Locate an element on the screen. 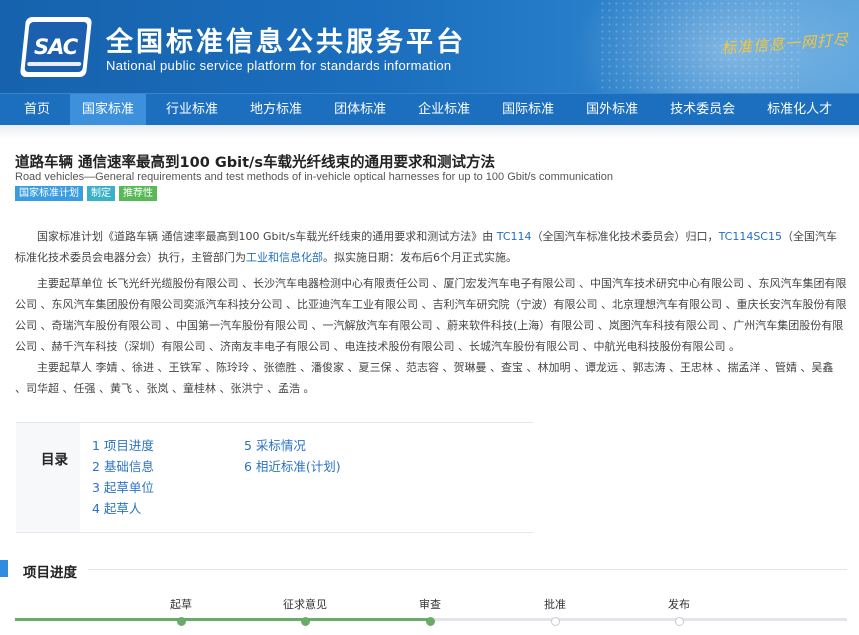 The image size is (859, 635). step-label: 审查 is located at coordinates (430, 604).